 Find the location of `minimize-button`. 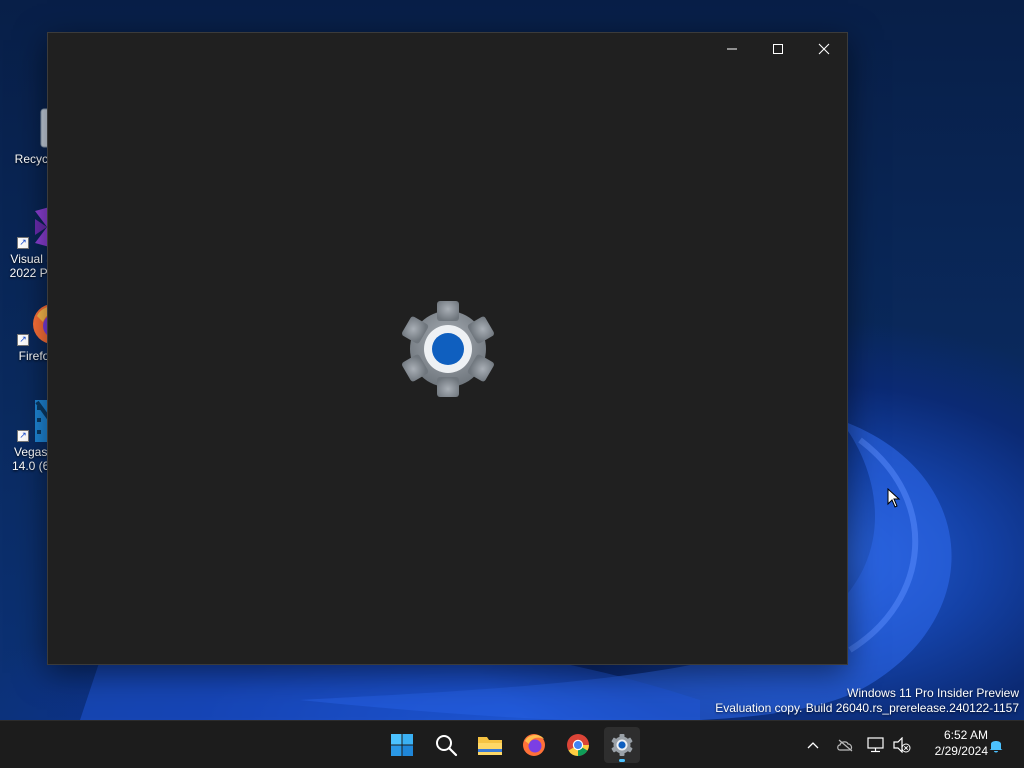

minimize-button is located at coordinates (732, 49).